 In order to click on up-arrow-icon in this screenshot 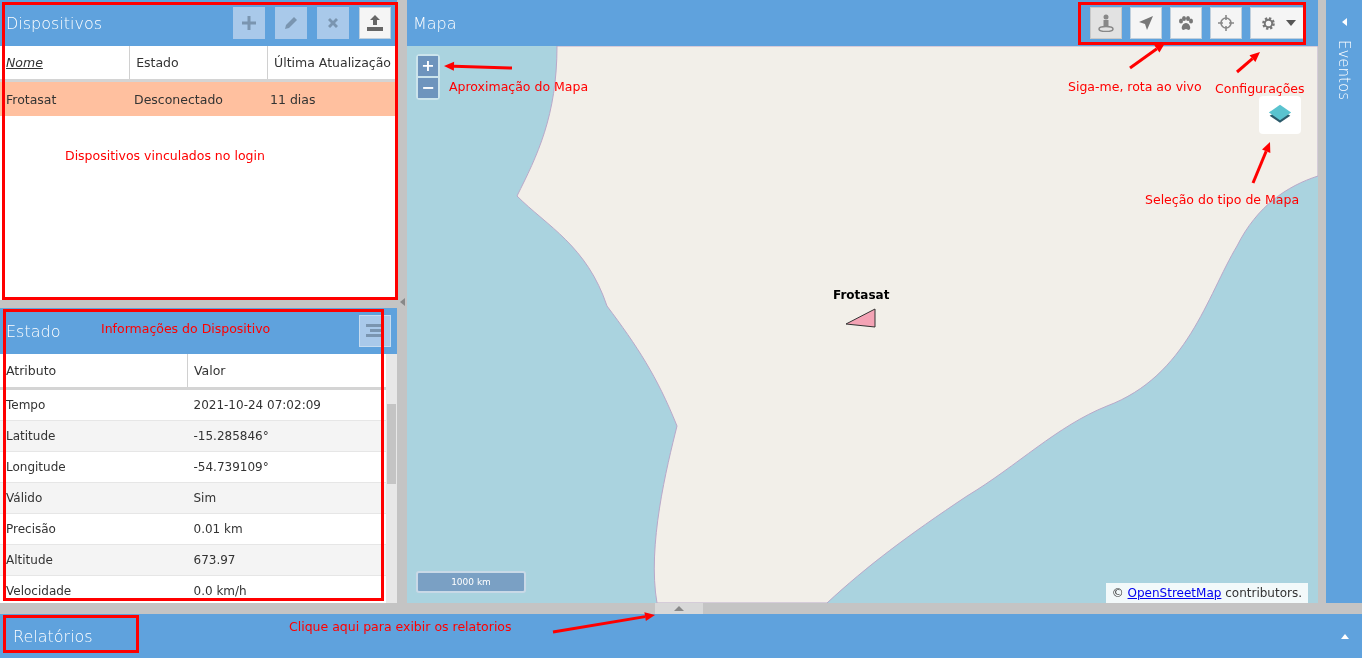, I will do `click(679, 608)`.